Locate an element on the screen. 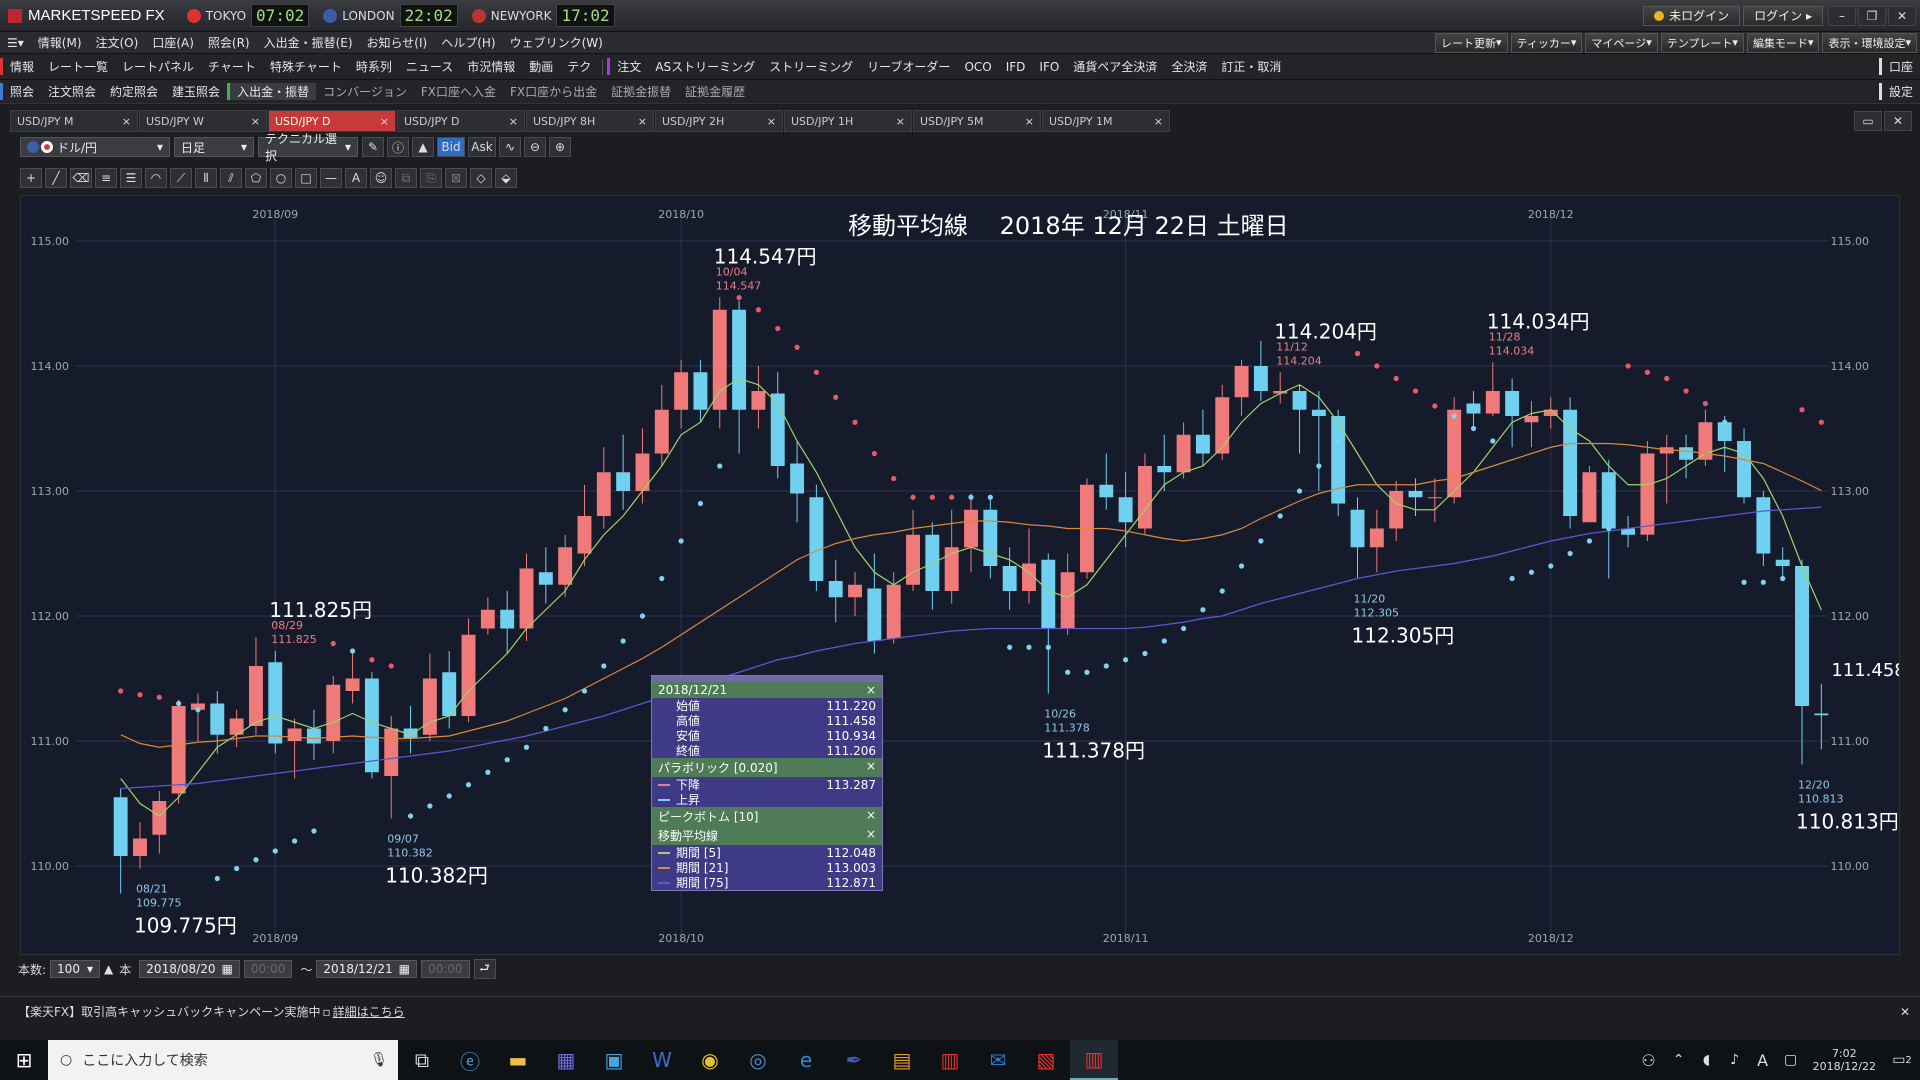  toolbar-button: 建玉照会 is located at coordinates (196, 91).